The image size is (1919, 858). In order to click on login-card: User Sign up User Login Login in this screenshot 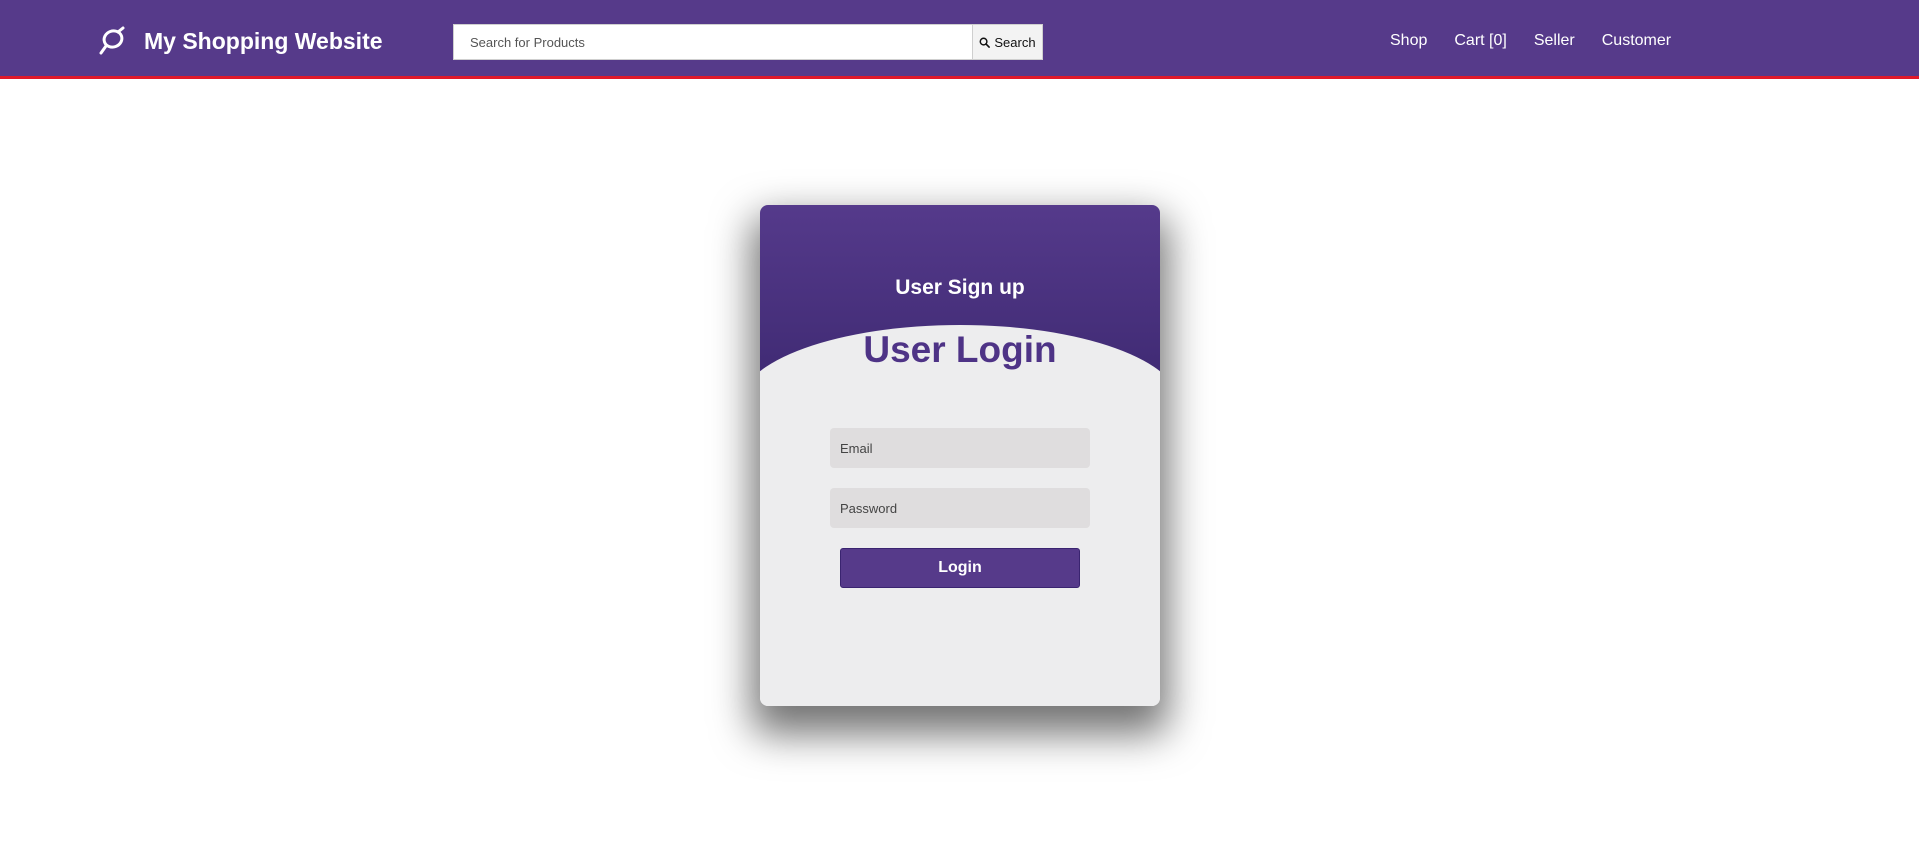, I will do `click(960, 455)`.